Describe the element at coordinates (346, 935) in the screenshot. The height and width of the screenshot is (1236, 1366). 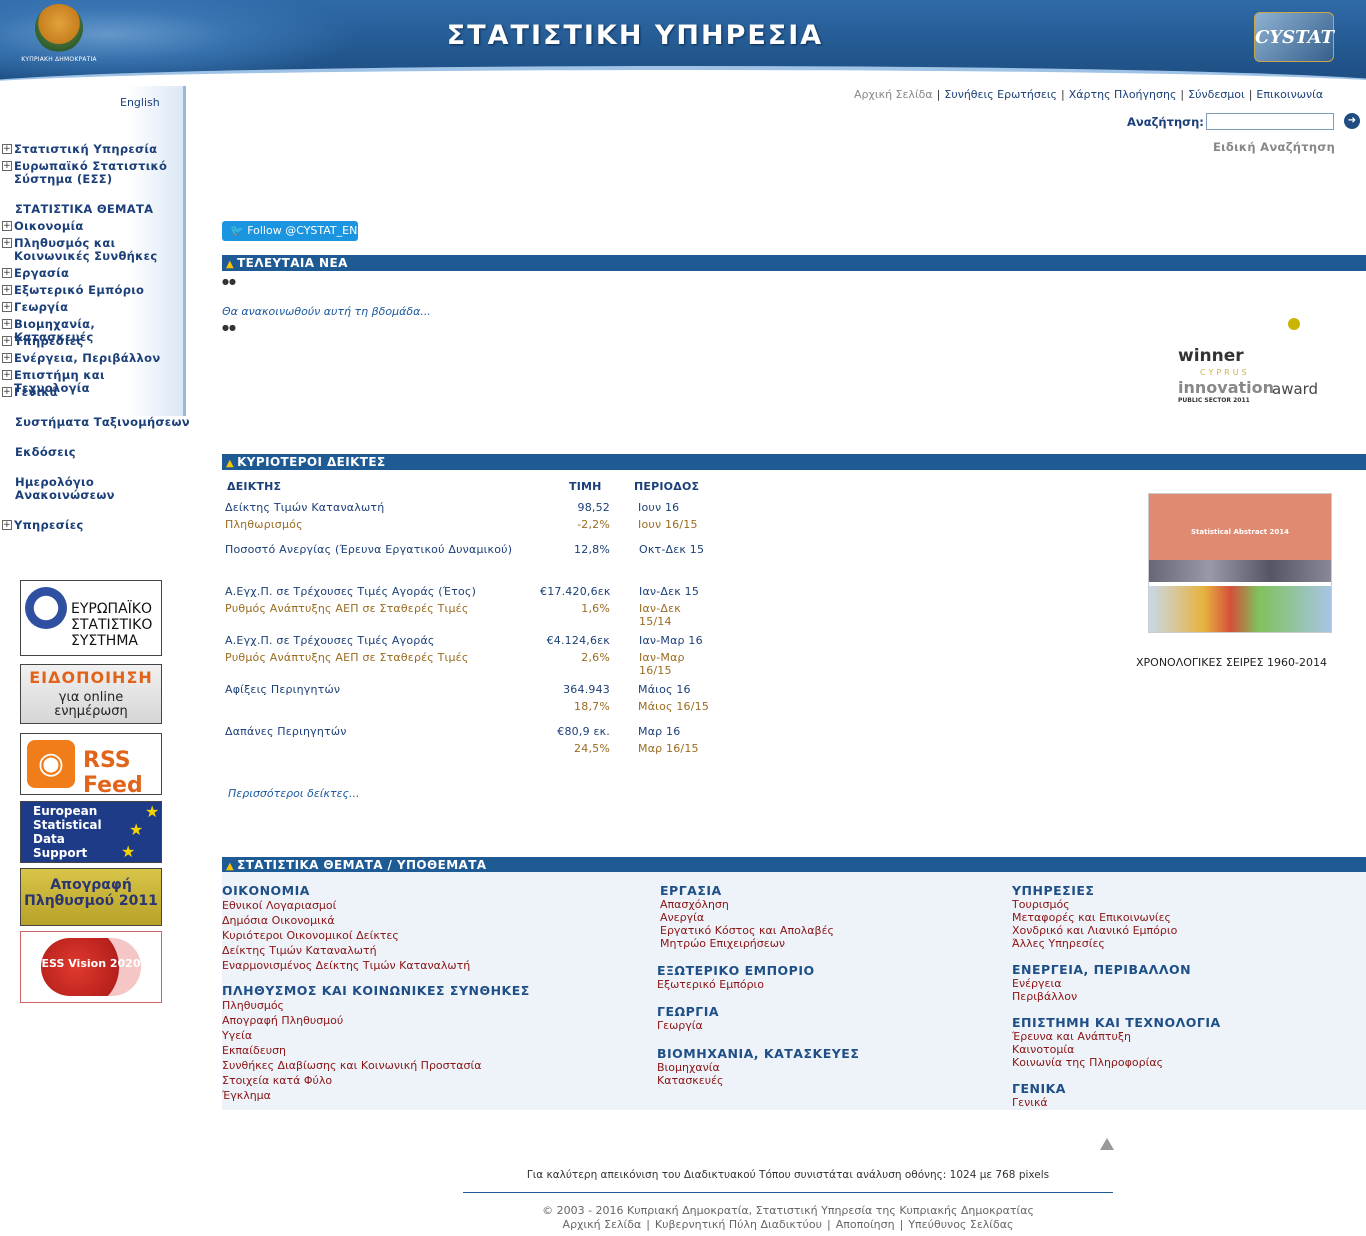
I see `topic-item: Κυριότεροι Οικονομικοί Δείκτες` at that location.